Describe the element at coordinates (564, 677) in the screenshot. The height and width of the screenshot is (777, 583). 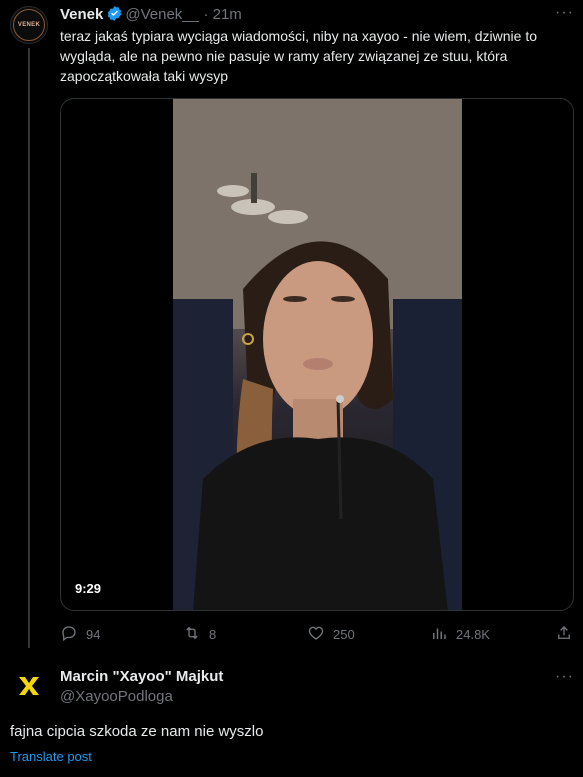
I see `reply-more-options-icon: ···` at that location.